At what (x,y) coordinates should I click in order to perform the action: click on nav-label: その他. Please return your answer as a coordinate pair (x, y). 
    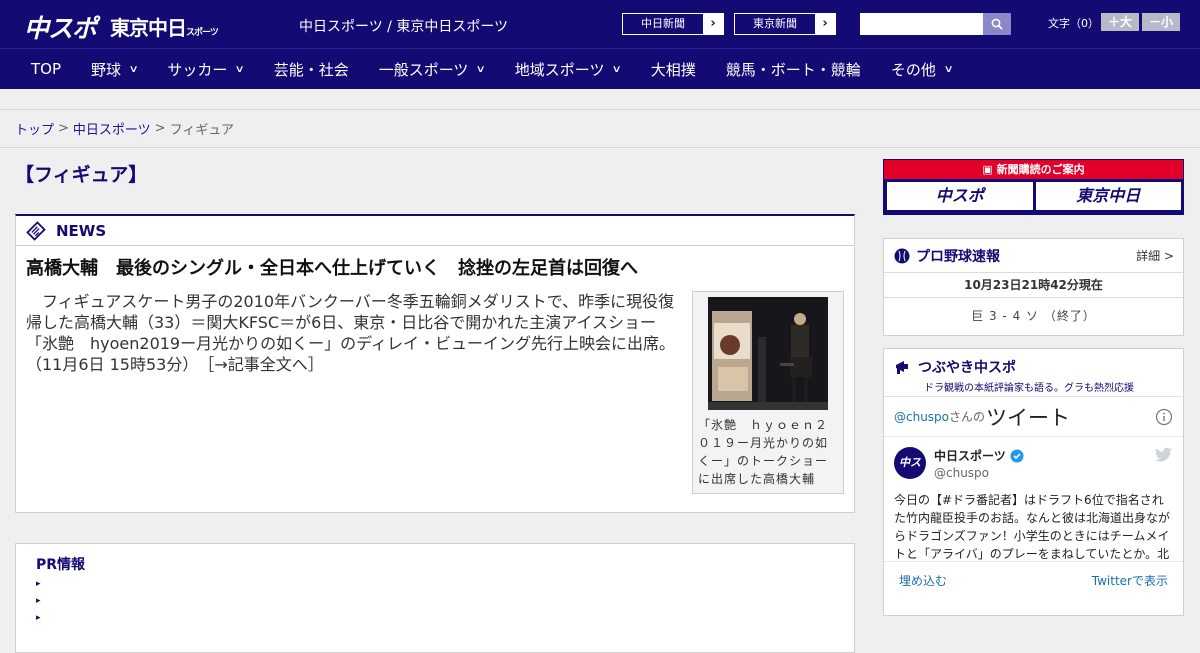
    Looking at the image, I should click on (913, 69).